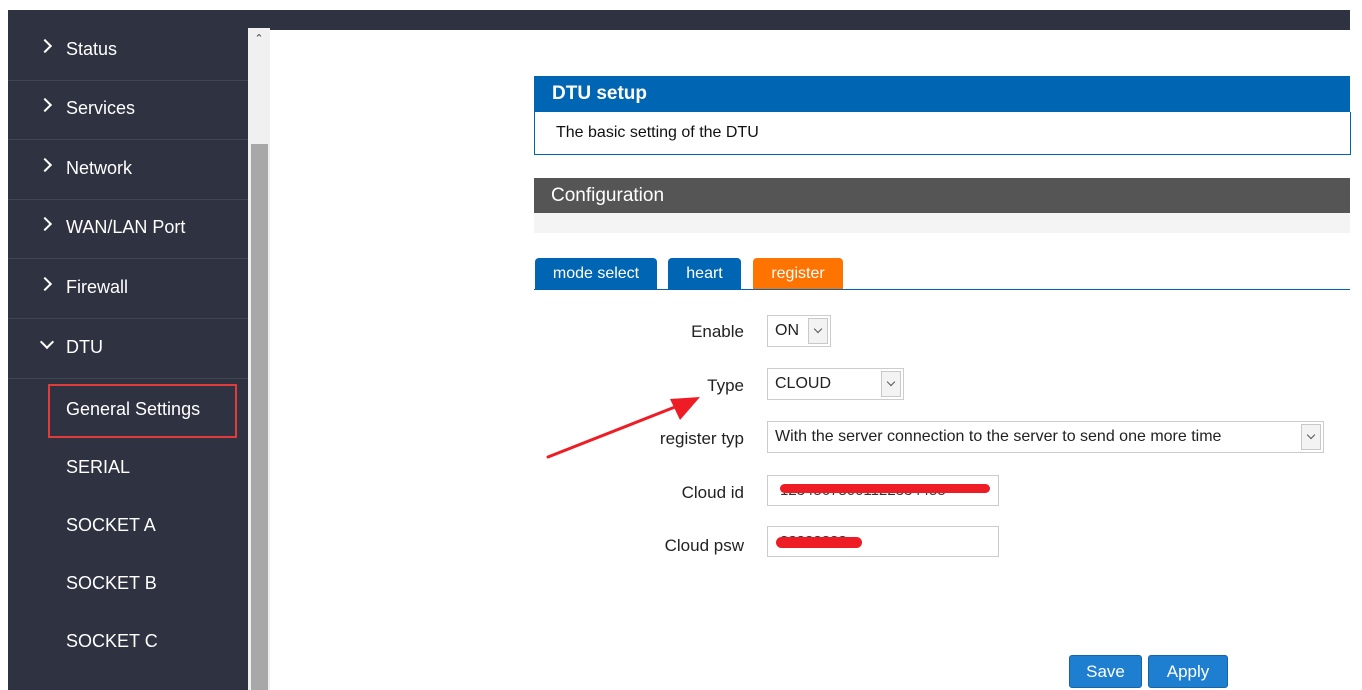 Image resolution: width=1362 pixels, height=690 pixels. I want to click on sidebar-subitem-socket-a: SOCKET A, so click(128, 524).